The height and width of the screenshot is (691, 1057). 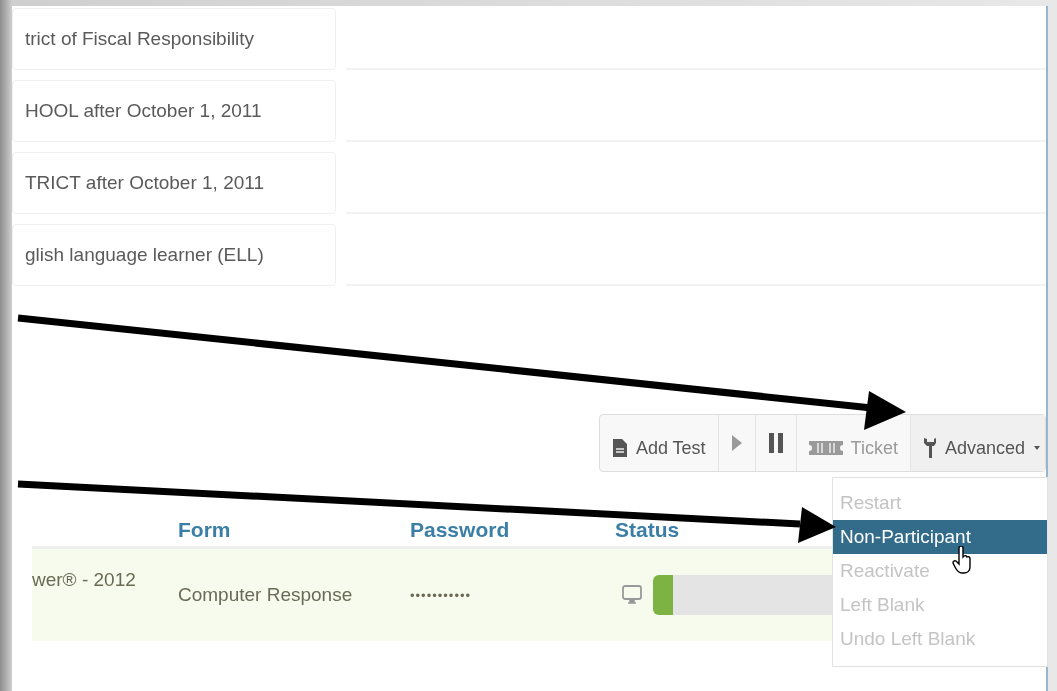 I want to click on table-cell-text: wer® - 2012, so click(x=84, y=579).